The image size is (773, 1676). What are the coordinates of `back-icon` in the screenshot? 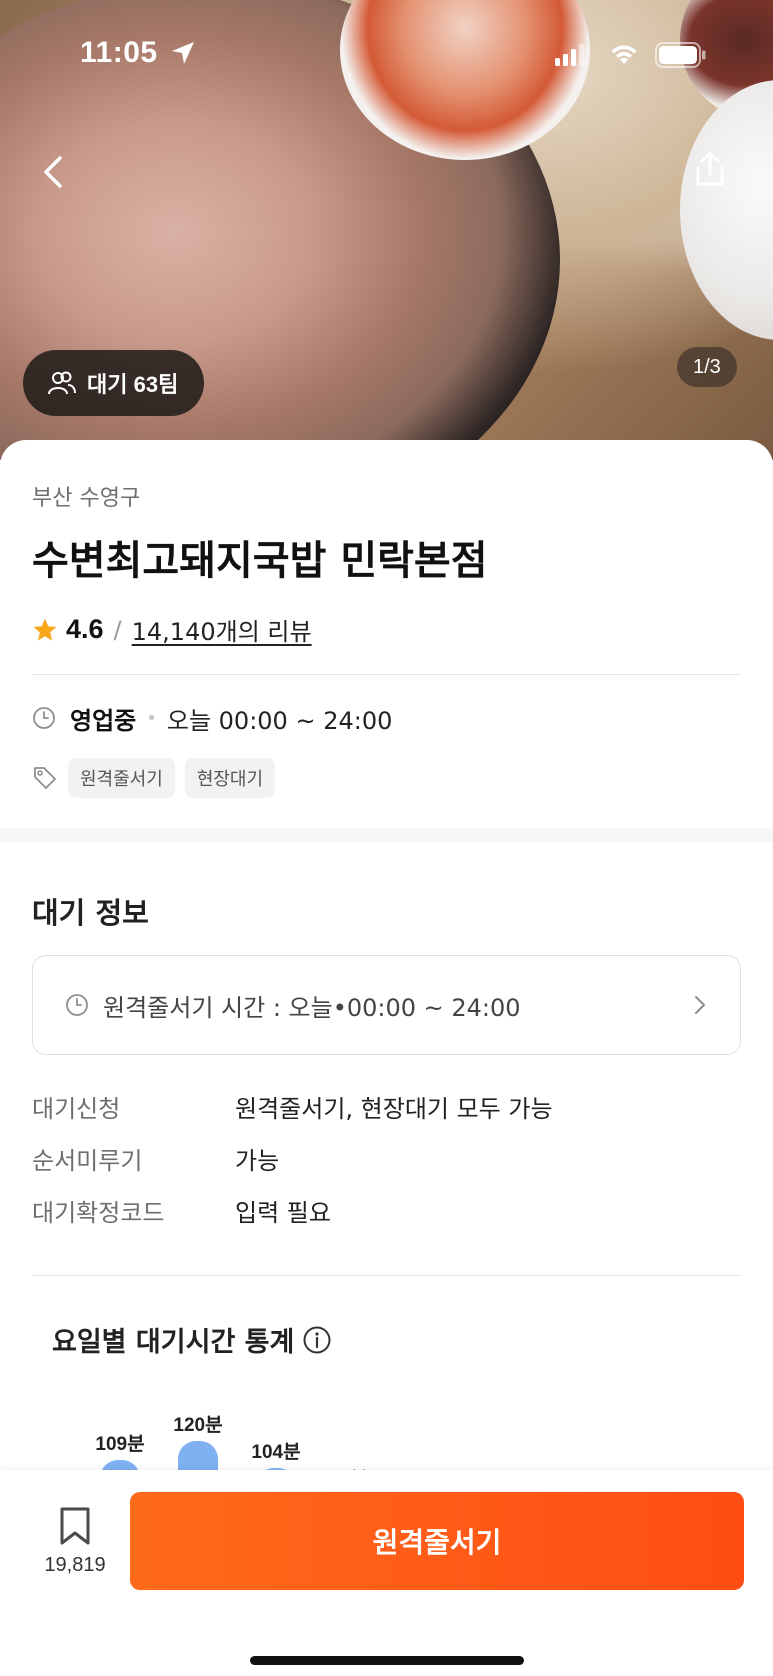 It's located at (54, 172).